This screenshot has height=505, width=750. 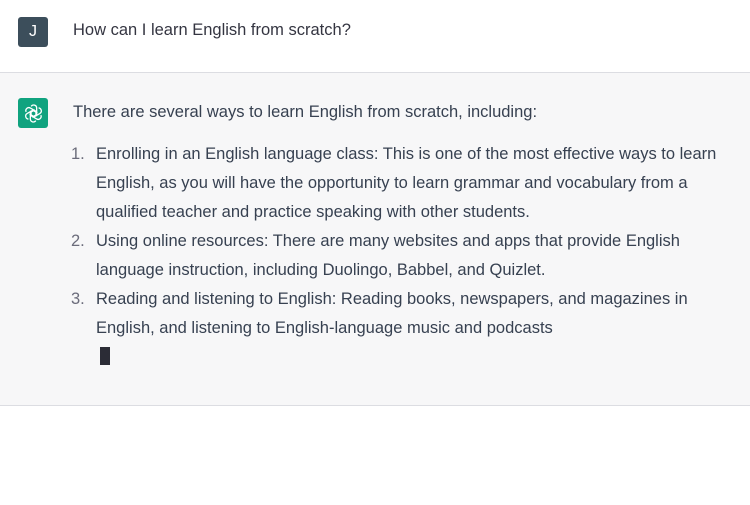 What do you see at coordinates (78, 241) in the screenshot?
I see `list-item-number: 2.` at bounding box center [78, 241].